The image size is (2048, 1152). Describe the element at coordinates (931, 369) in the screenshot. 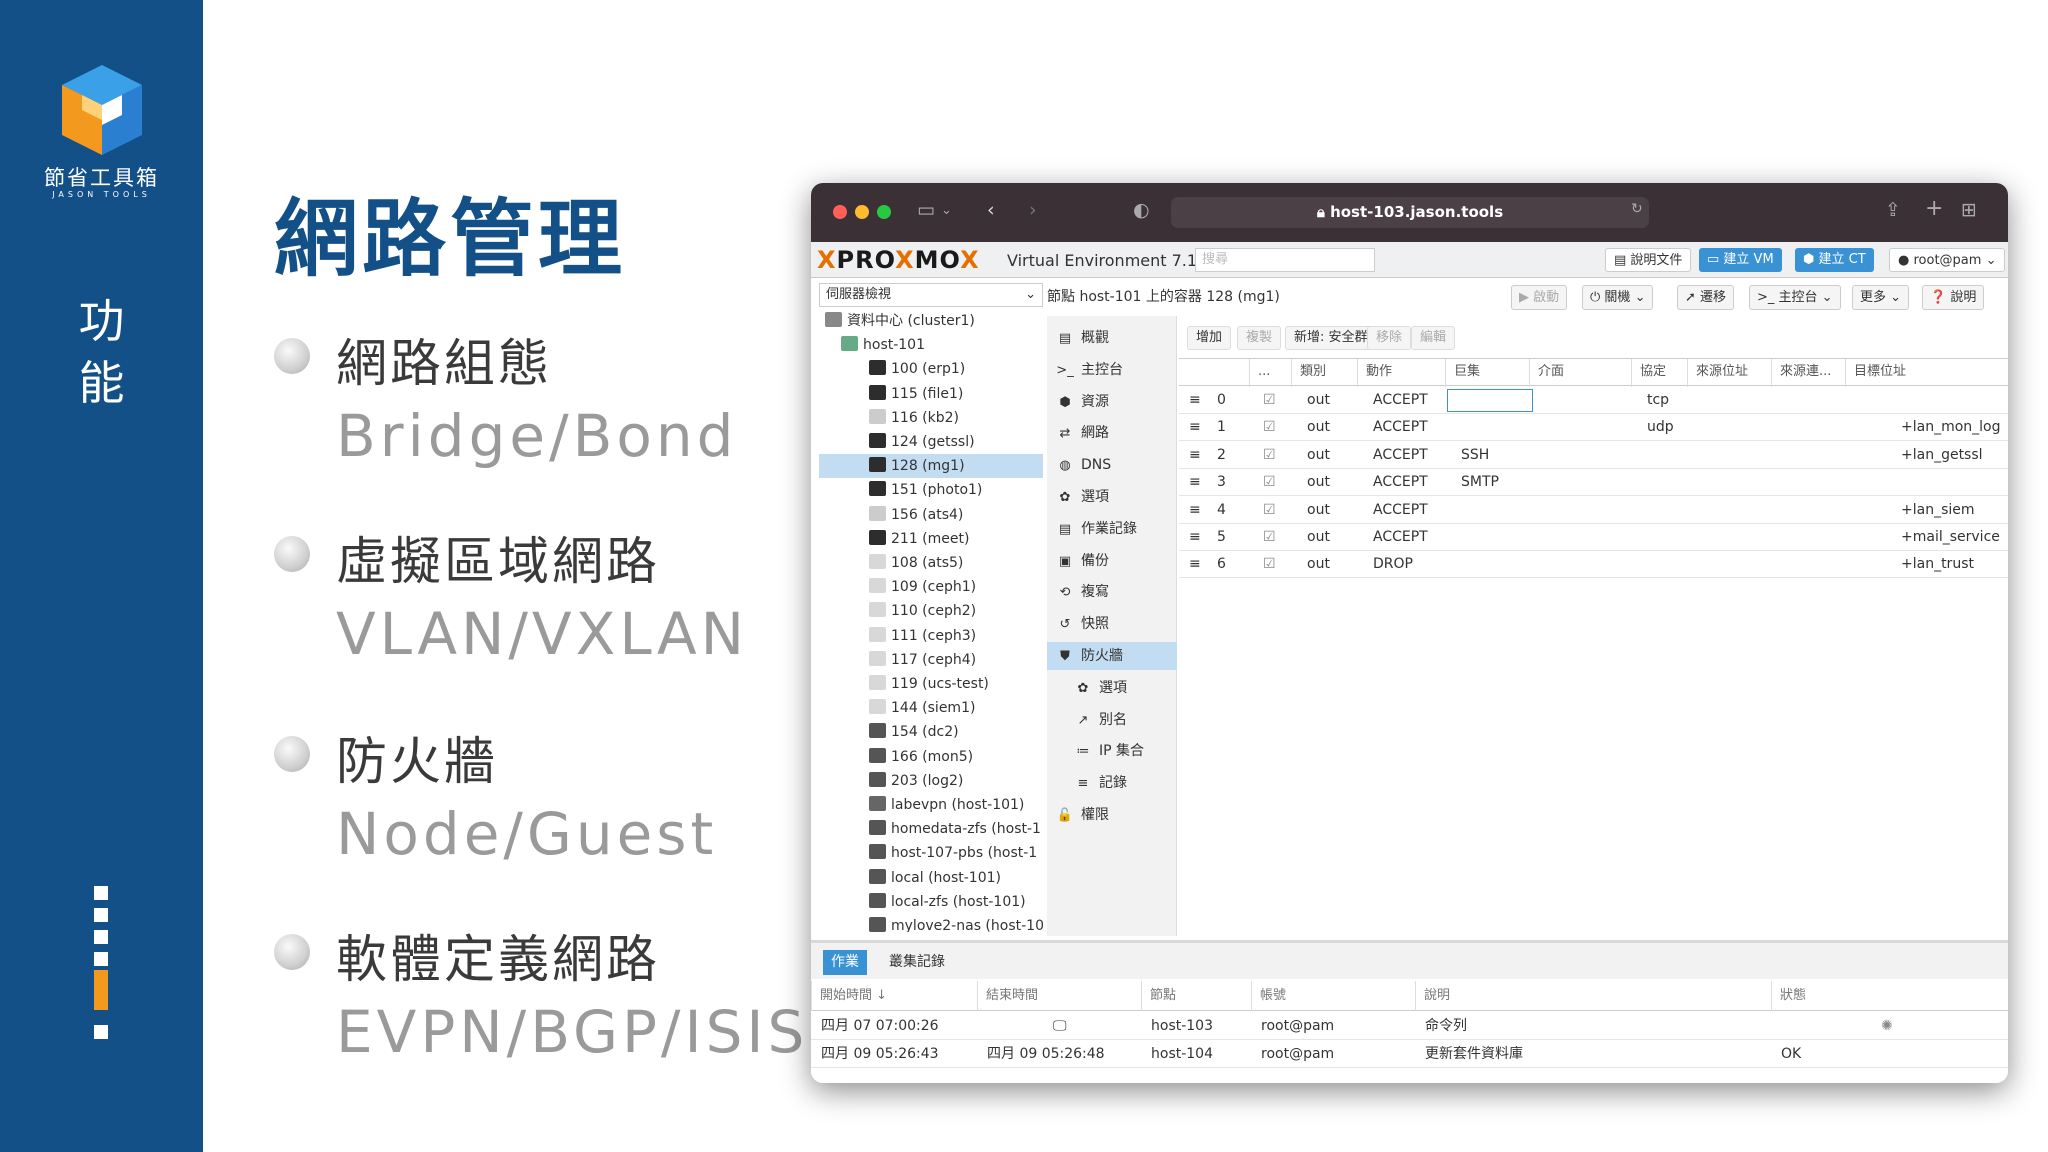

I see `tree-item: 100 (erp1)` at that location.